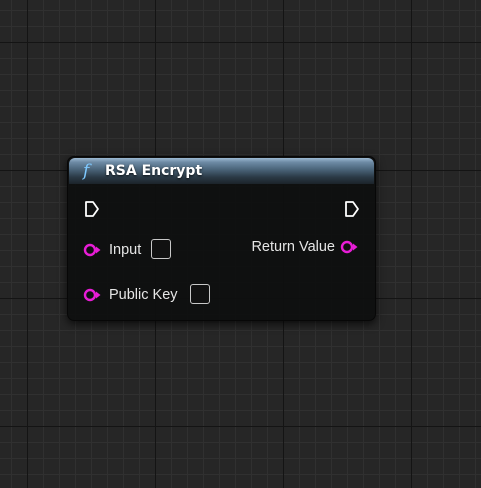  I want to click on return-value-pin-label: Return Value, so click(293, 247).